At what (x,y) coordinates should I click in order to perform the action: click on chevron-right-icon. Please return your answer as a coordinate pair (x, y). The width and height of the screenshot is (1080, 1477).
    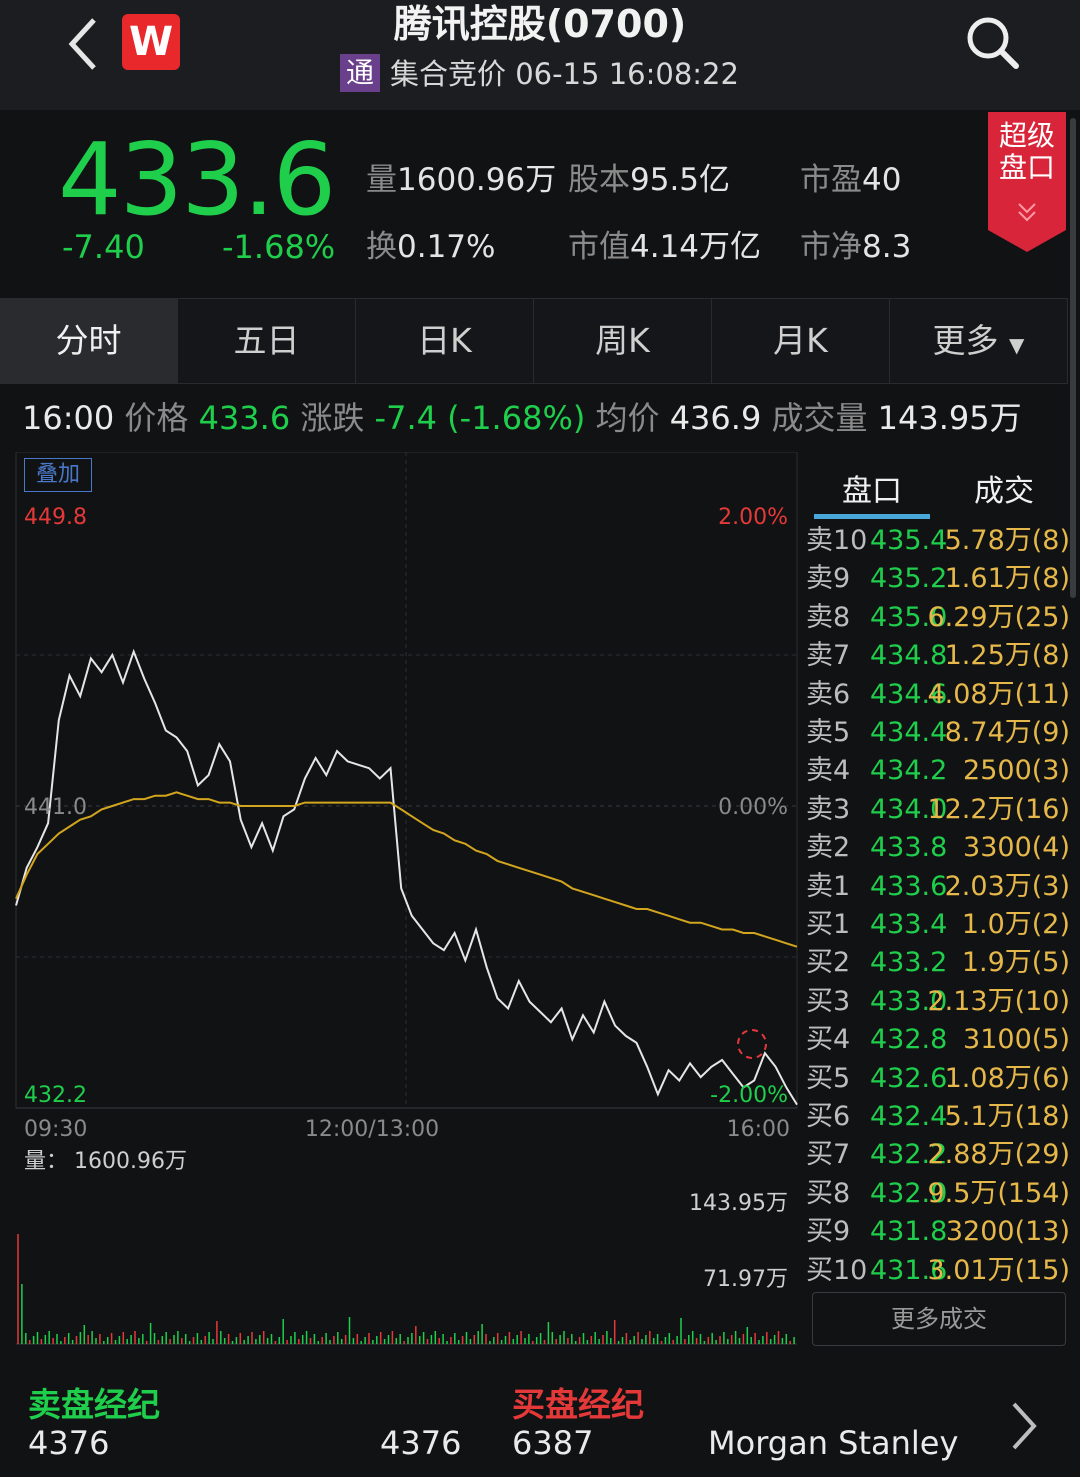
    Looking at the image, I should click on (1023, 1426).